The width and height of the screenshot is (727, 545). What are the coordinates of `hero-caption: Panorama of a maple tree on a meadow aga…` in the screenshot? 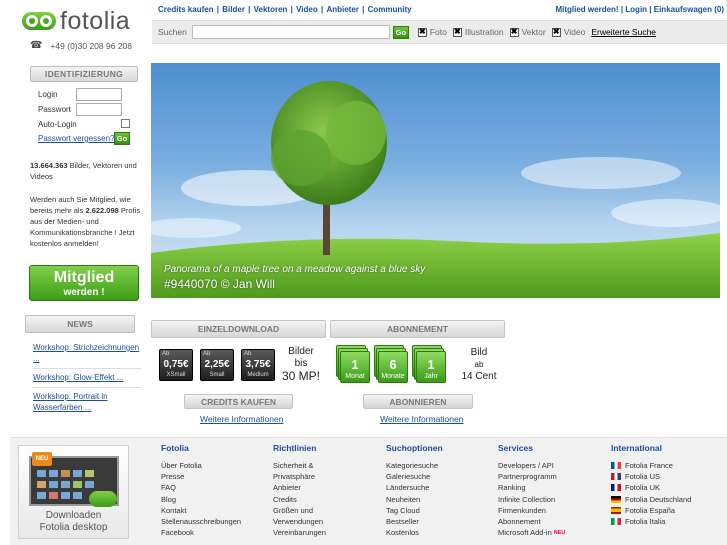 It's located at (295, 269).